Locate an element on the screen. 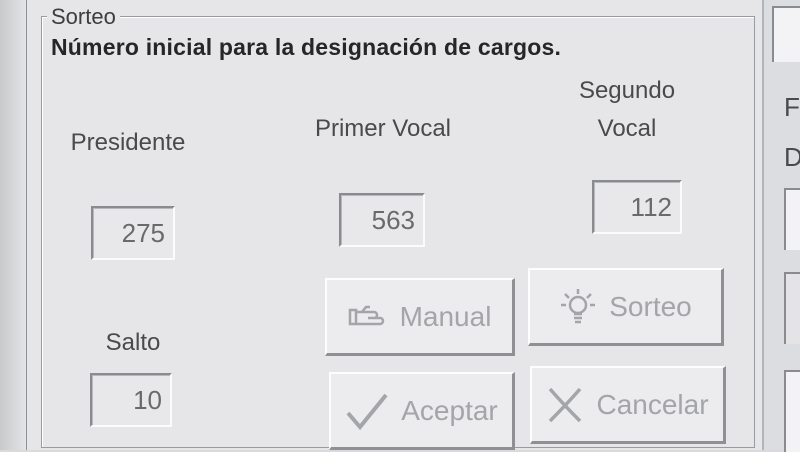 The width and height of the screenshot is (800, 452). groupbox-title: Sorteo is located at coordinates (83, 17).